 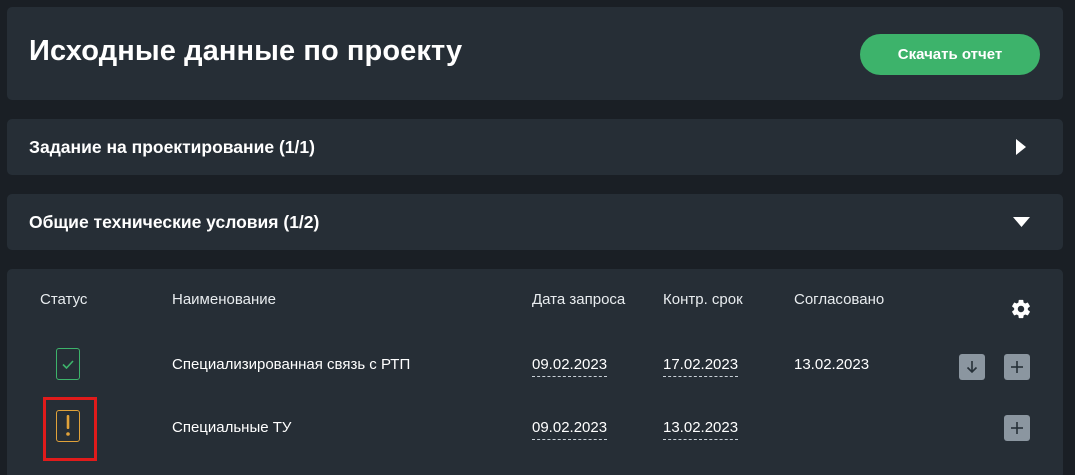 I want to click on section-title: Задание на проектирование (1/1), so click(x=172, y=147).